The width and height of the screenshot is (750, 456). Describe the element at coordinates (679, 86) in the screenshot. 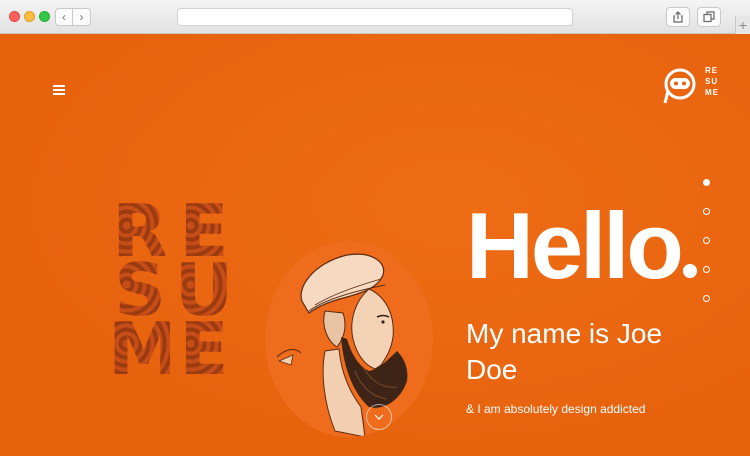

I see `logo-icon` at that location.